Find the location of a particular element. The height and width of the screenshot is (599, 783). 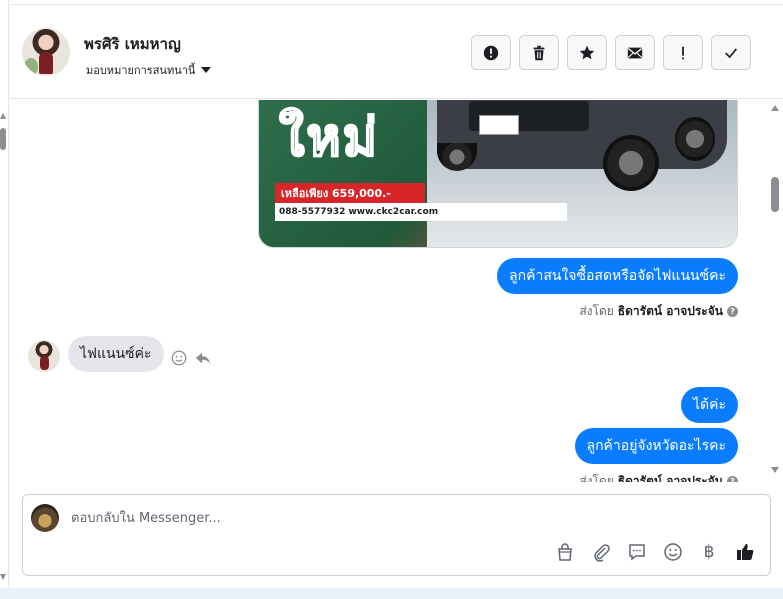

chat-bubble-icon is located at coordinates (637, 552).